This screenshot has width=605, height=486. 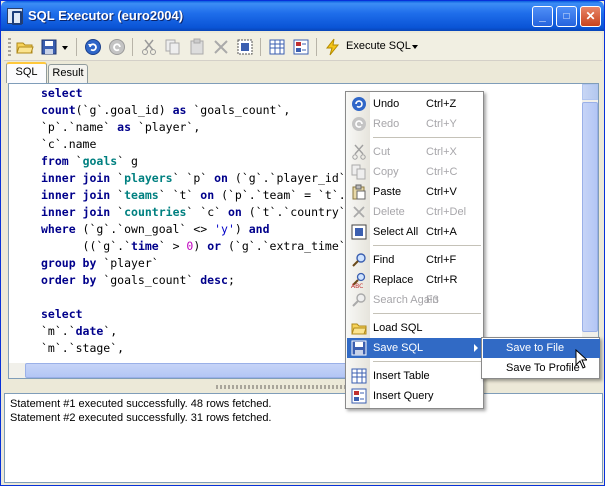 I want to click on table-icon, so click(x=359, y=376).